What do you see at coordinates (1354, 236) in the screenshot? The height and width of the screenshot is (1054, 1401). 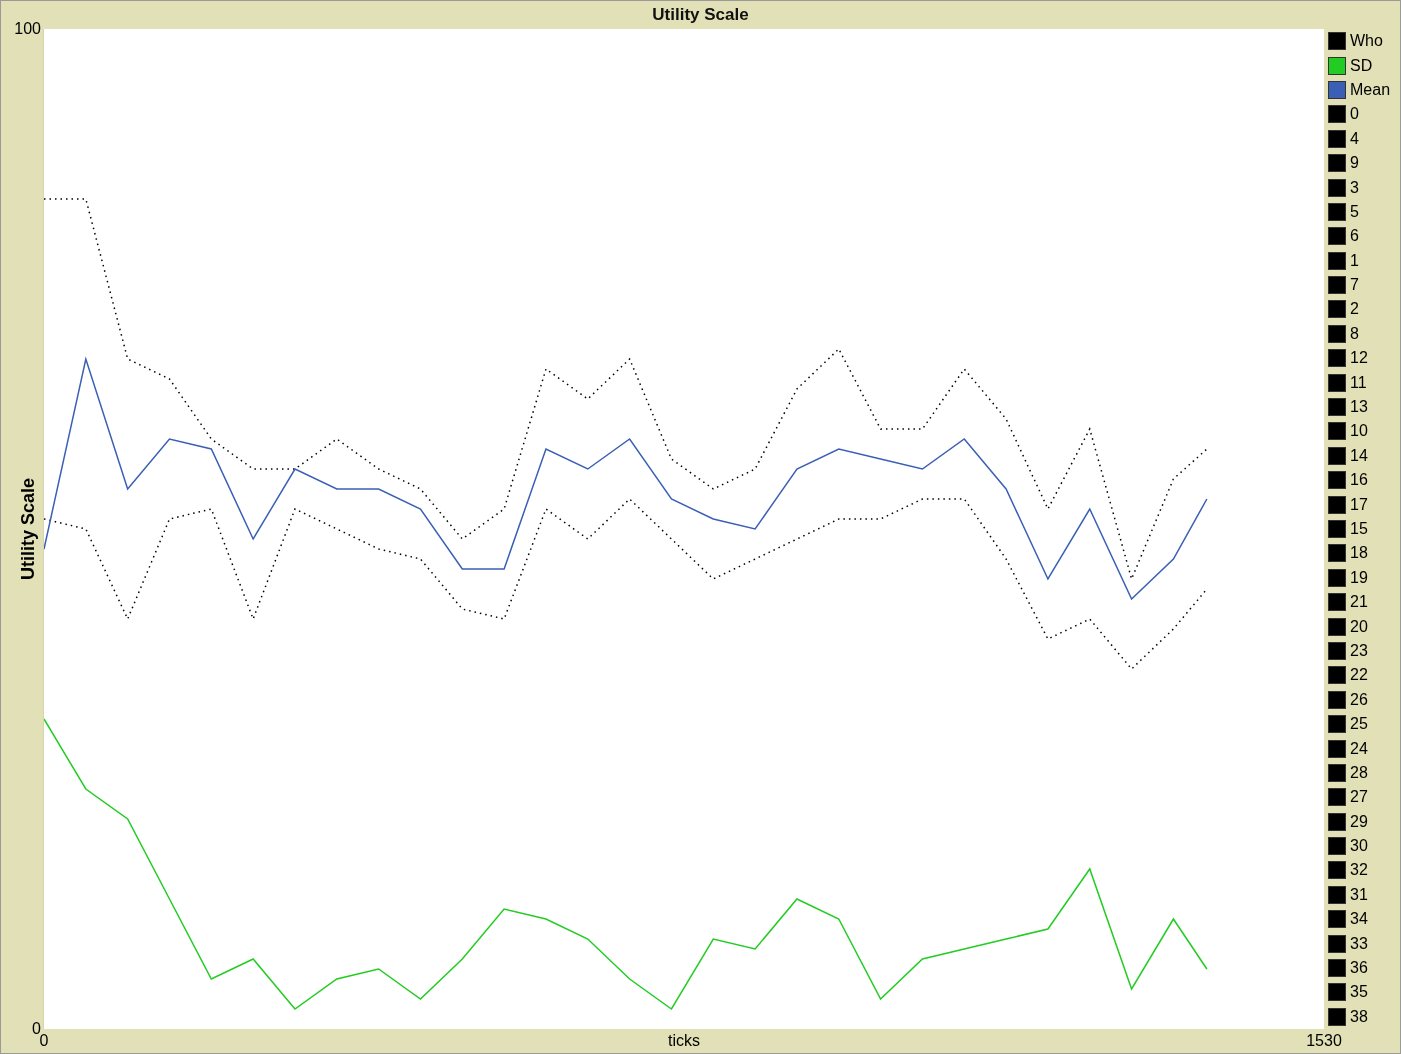 I see `legend-label: 6` at bounding box center [1354, 236].